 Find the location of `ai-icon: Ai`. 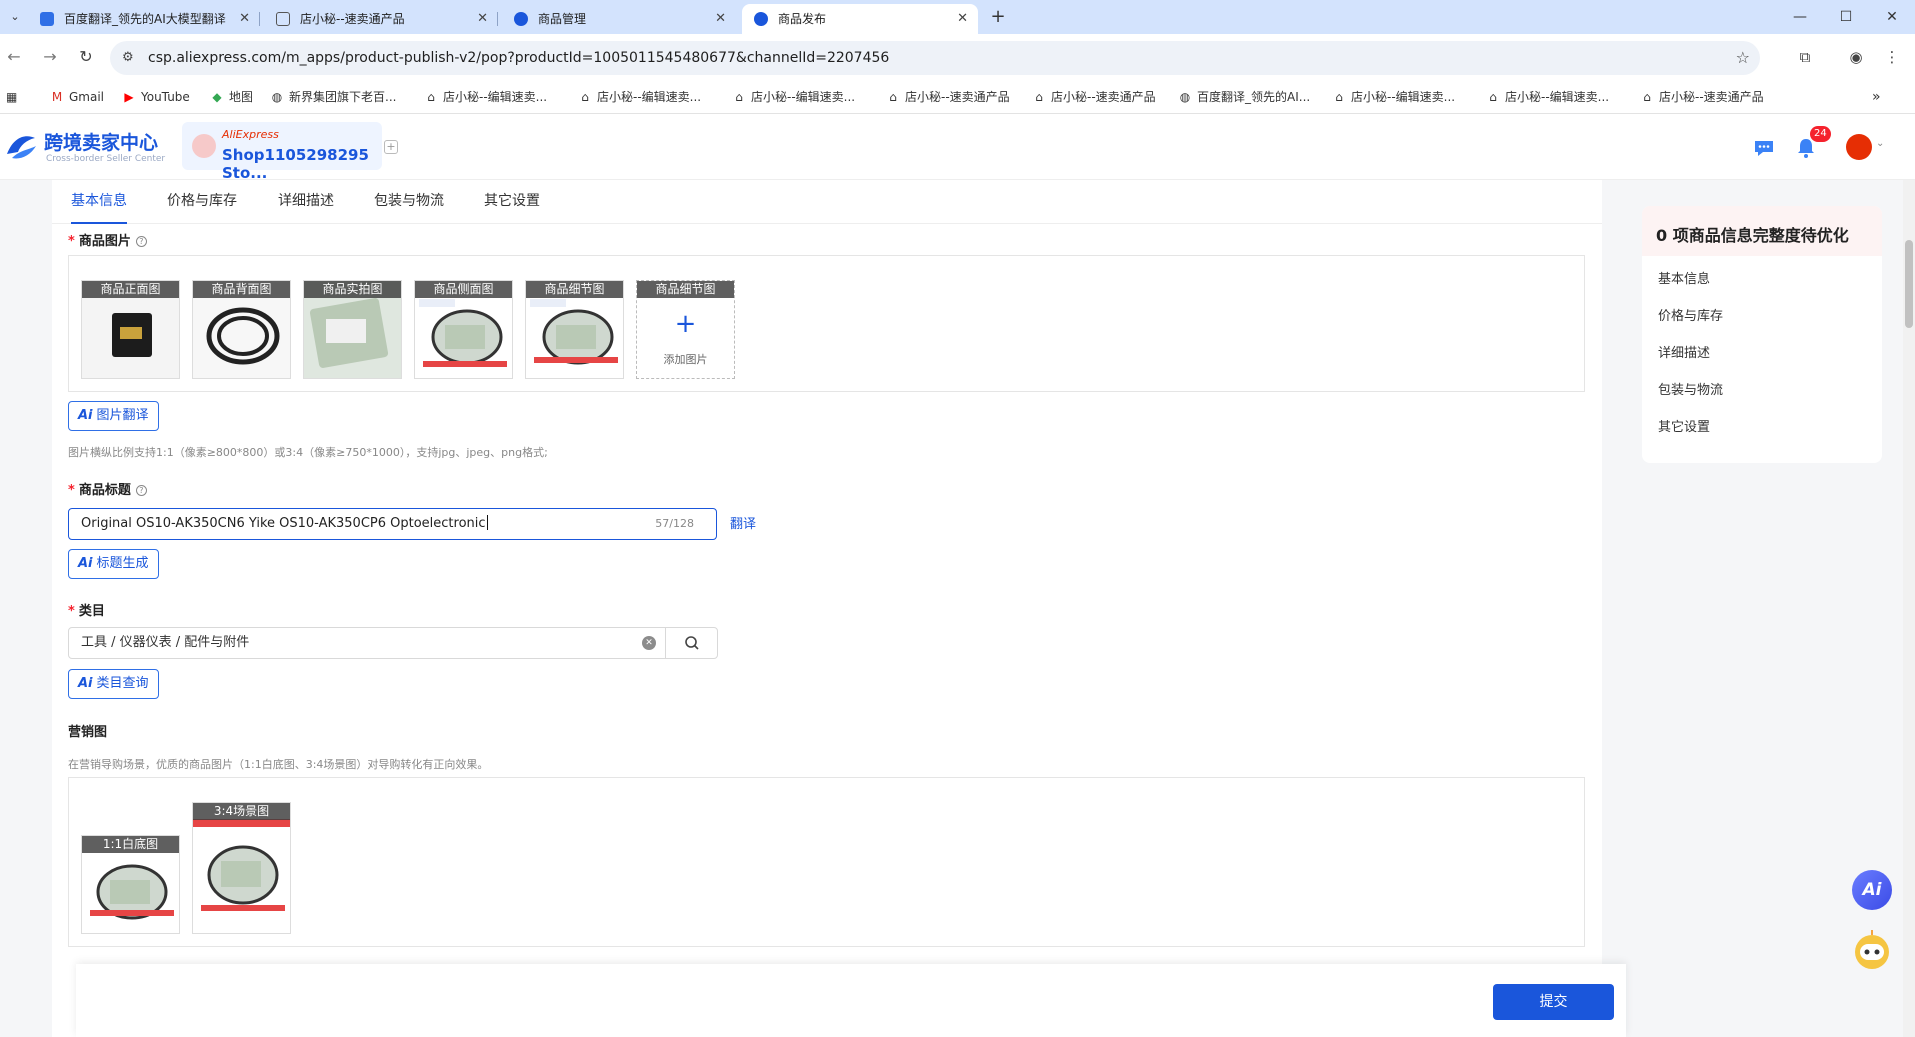

ai-icon: Ai is located at coordinates (85, 415).